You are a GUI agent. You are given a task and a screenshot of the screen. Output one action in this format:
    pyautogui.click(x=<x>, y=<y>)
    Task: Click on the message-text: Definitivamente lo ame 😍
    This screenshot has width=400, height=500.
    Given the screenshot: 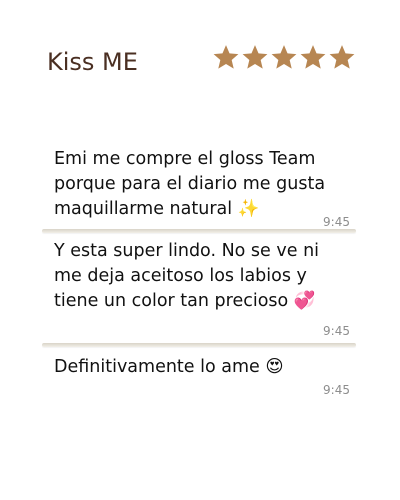 What is the action you would take?
    pyautogui.click(x=169, y=367)
    